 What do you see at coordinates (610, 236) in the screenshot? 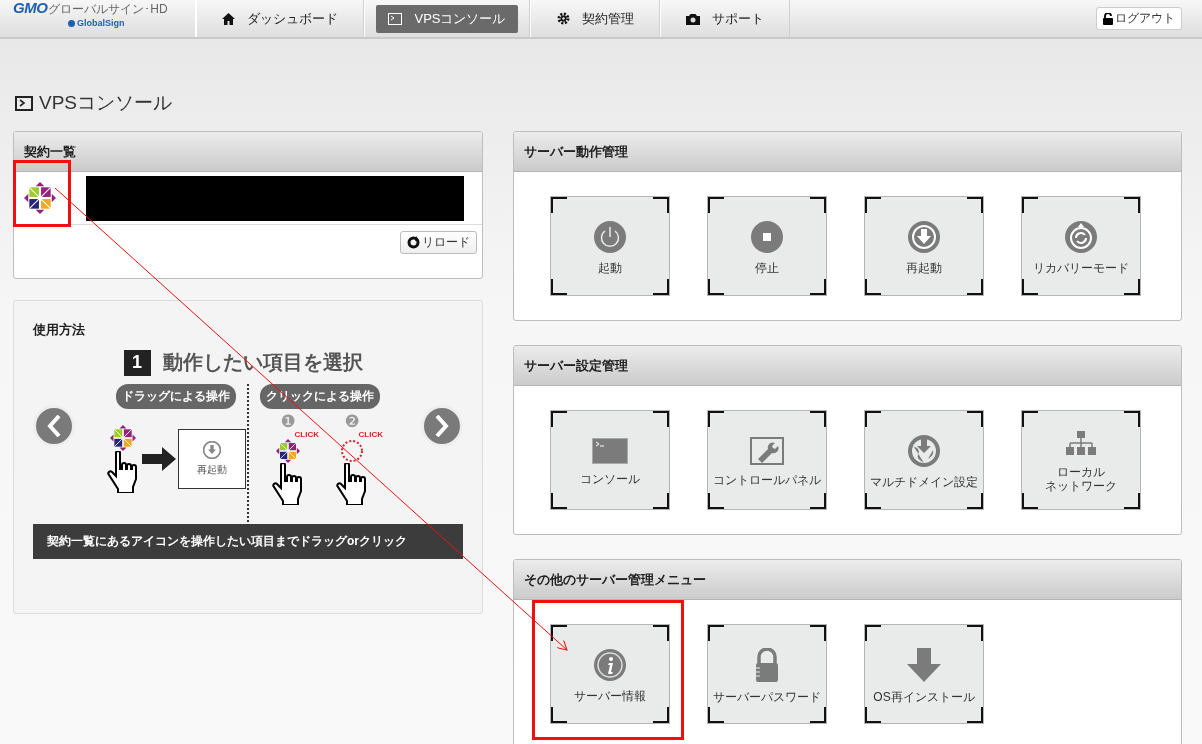
I see `power-icon` at bounding box center [610, 236].